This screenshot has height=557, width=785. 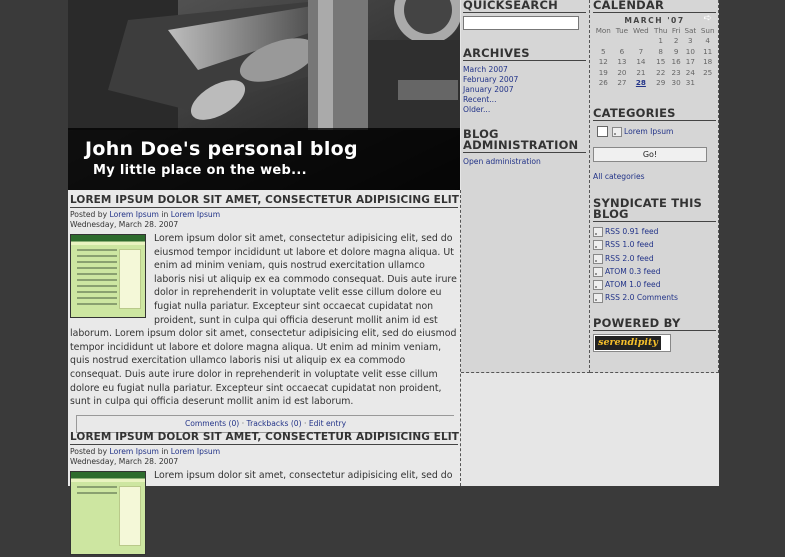 What do you see at coordinates (708, 72) in the screenshot?
I see `calendar-day: 25` at bounding box center [708, 72].